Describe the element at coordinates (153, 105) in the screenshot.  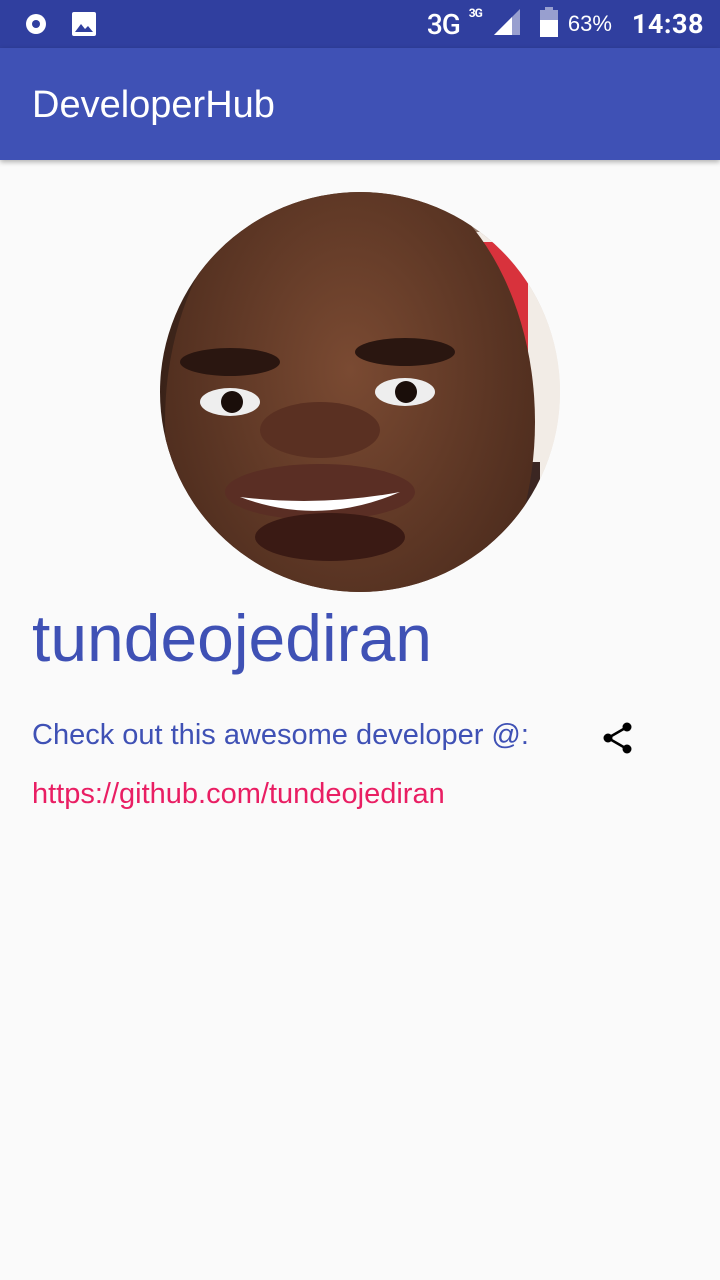
I see `app-title: DeveloperHub` at that location.